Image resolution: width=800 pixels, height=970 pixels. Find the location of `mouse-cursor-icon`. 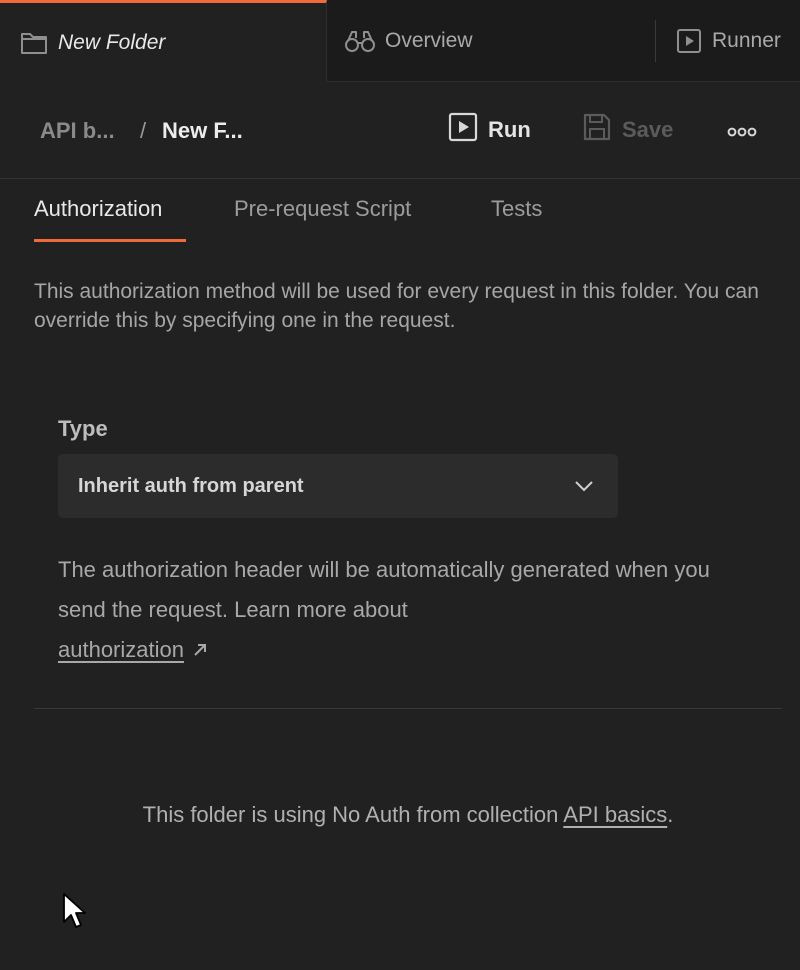

mouse-cursor-icon is located at coordinates (75, 914).